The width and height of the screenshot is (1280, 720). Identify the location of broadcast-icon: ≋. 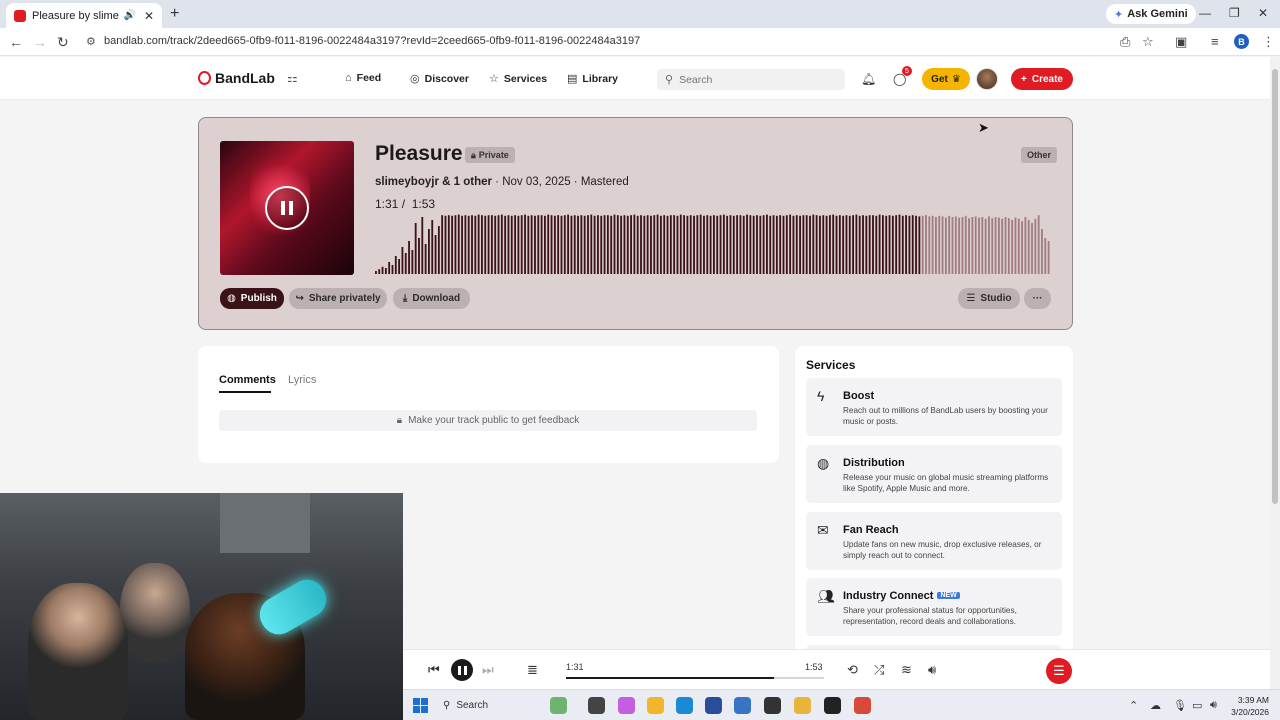
(906, 670).